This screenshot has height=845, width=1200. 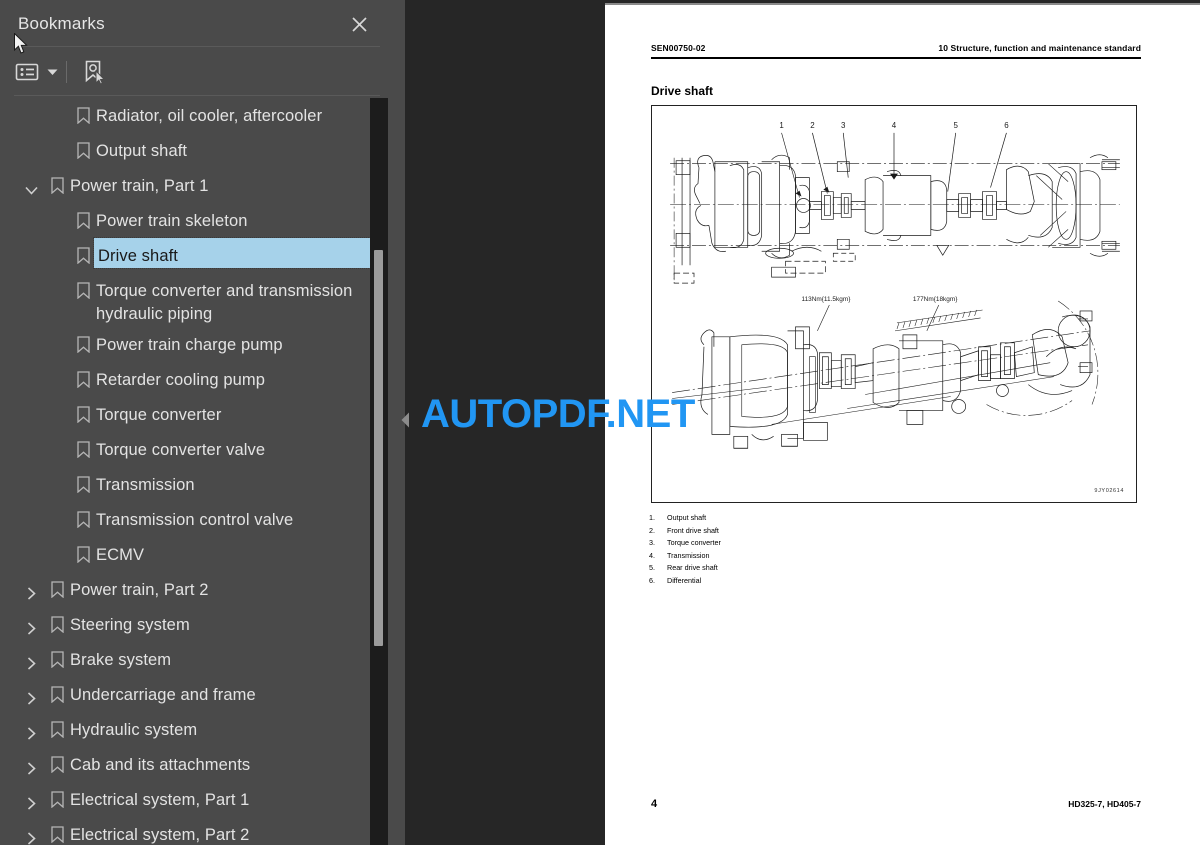 I want to click on figure-reference-code: 9JY02614, so click(x=1109, y=491).